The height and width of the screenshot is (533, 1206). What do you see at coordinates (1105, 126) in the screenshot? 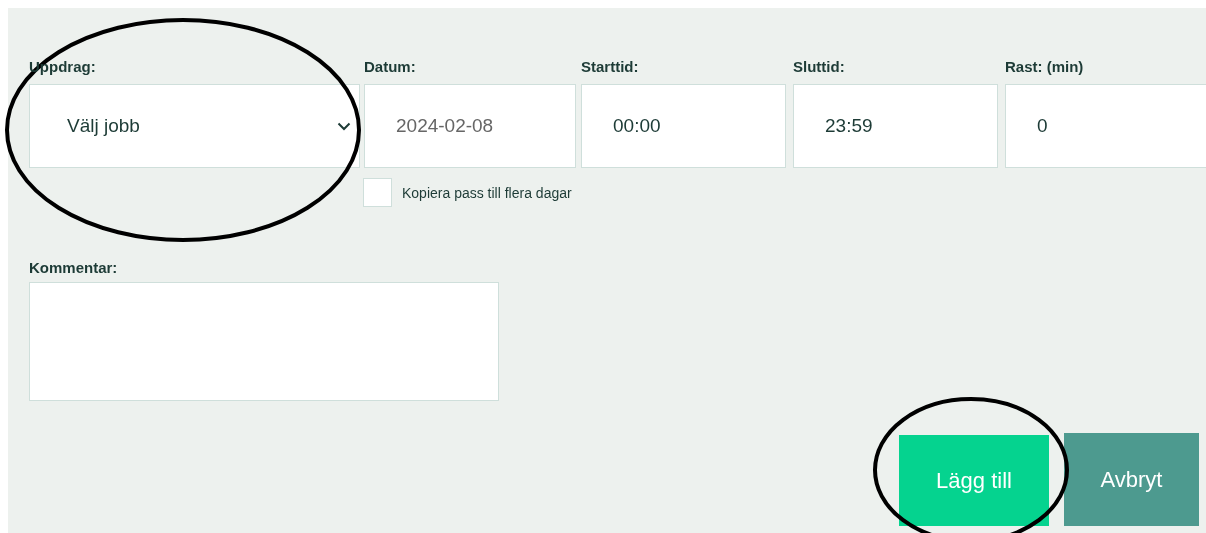
I see `input-field: 0` at bounding box center [1105, 126].